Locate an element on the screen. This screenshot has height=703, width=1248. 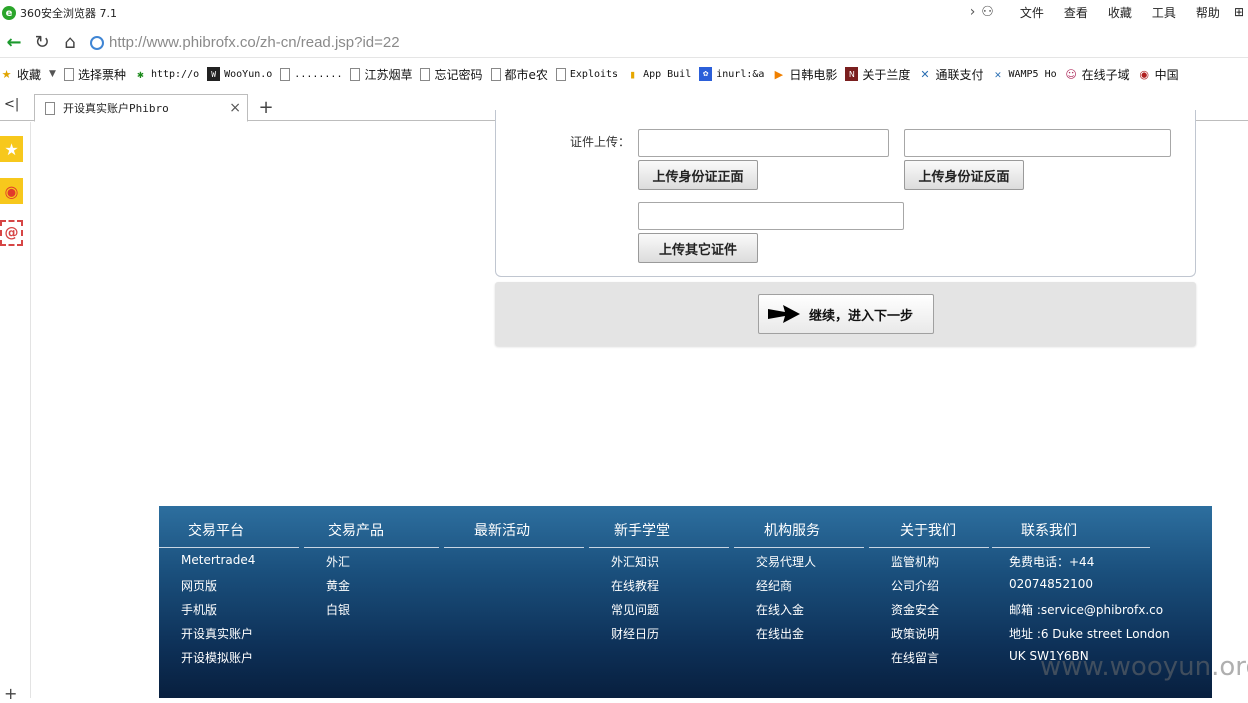
footer-col-institution: 机构服务 交易代理人 经纪商 在线入金 在线出金 is located at coordinates (799, 602).